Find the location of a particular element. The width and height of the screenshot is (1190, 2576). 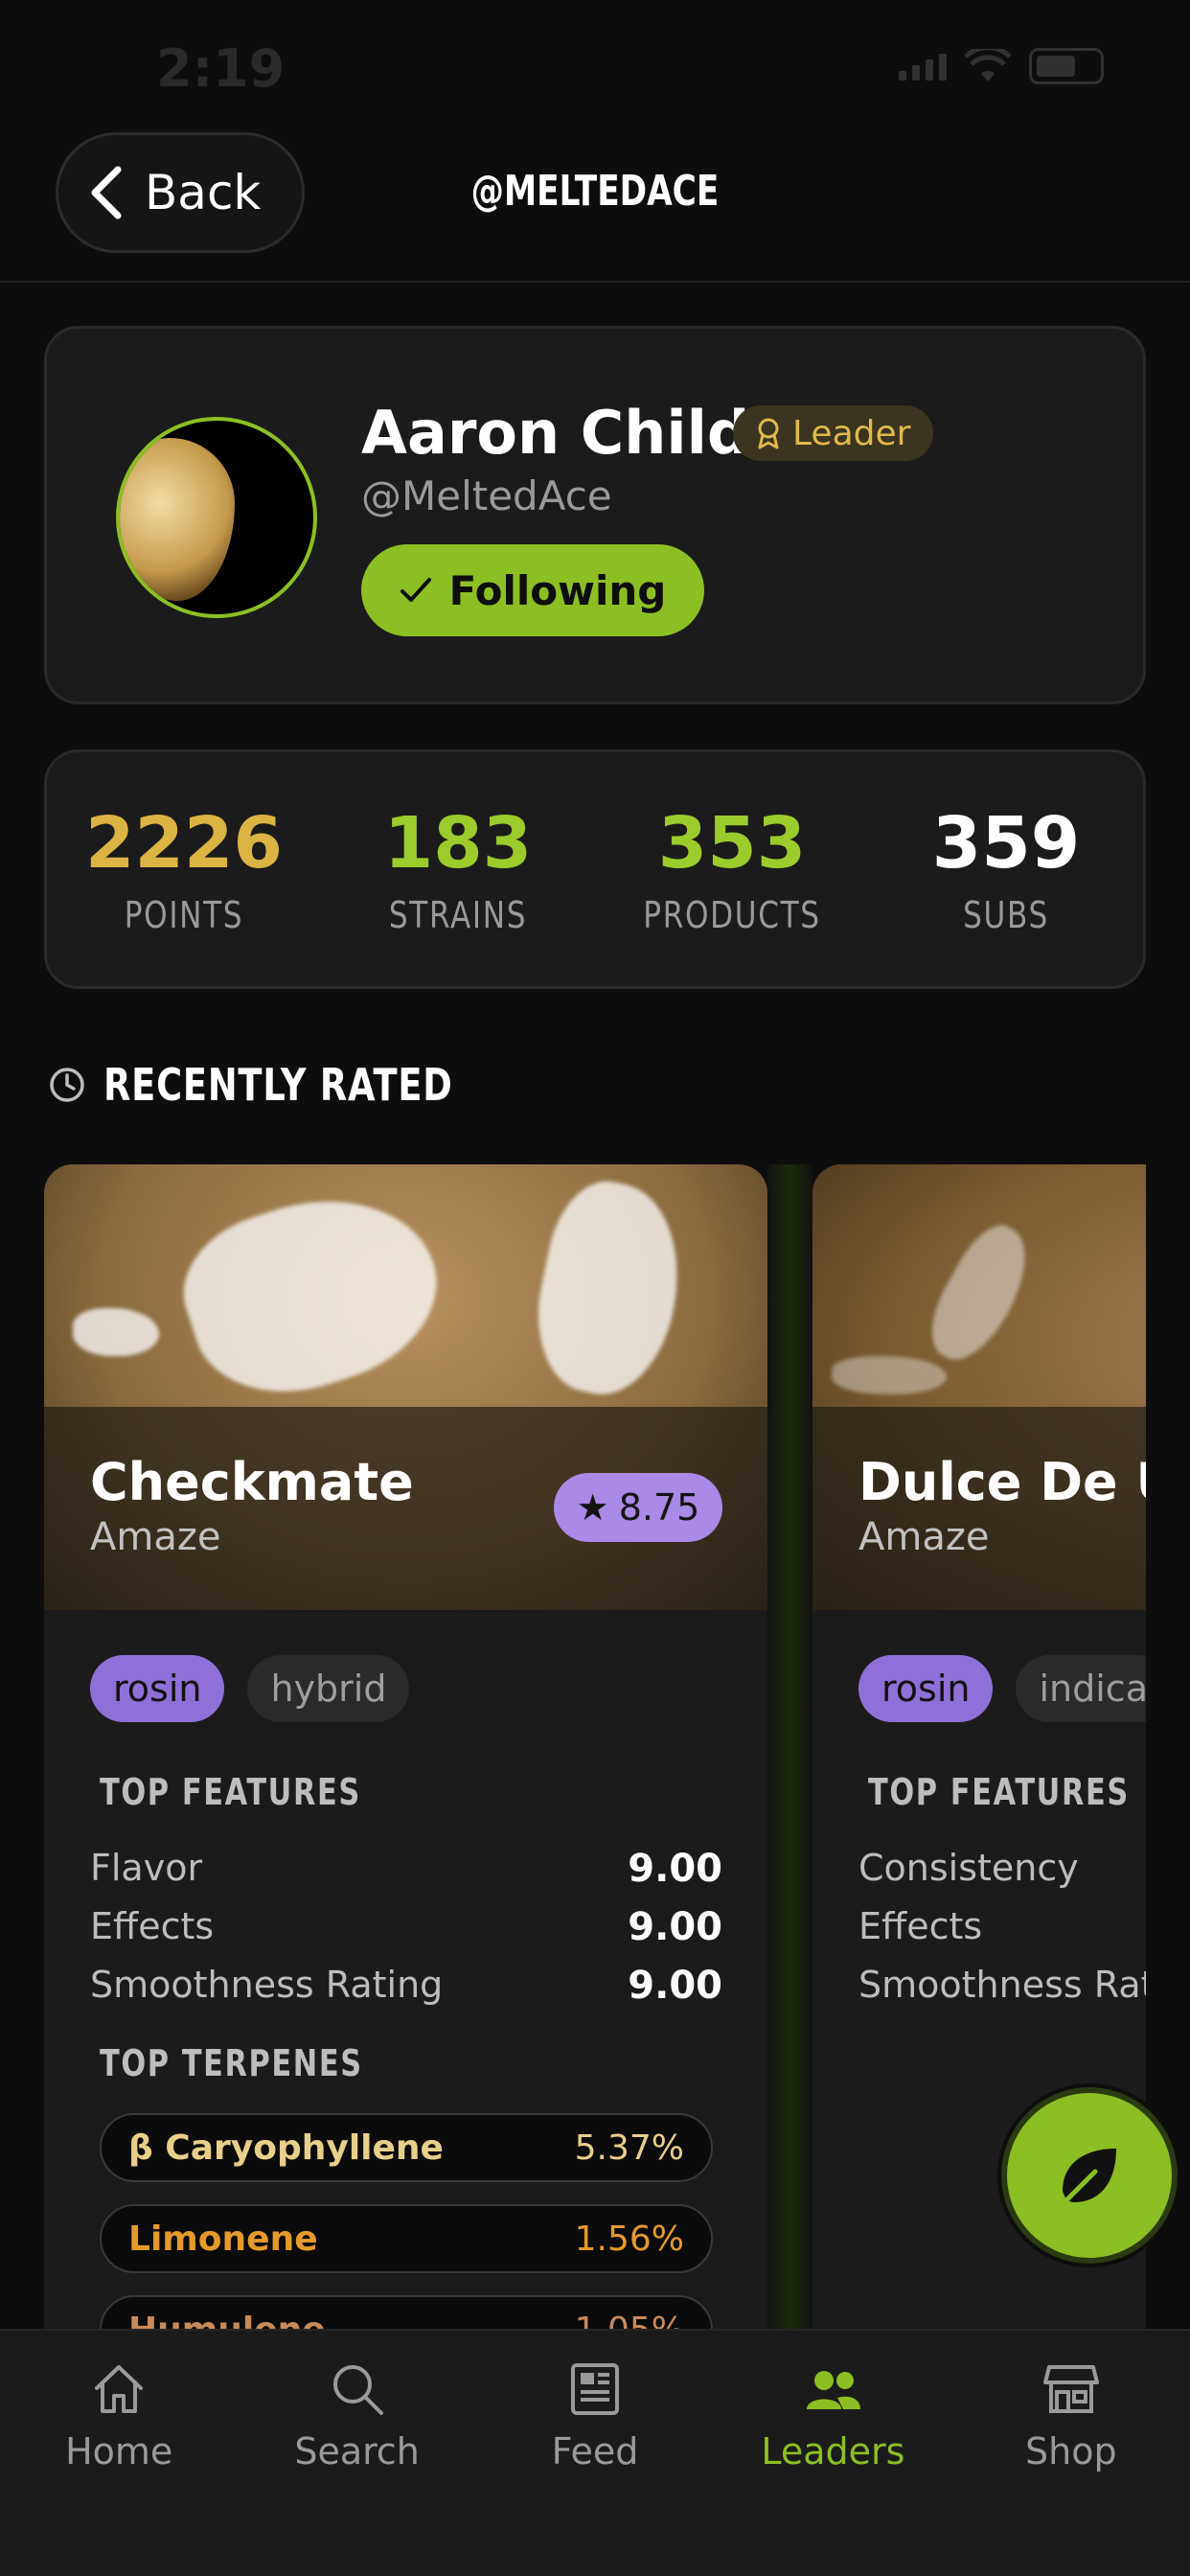

tab-label: Feed is located at coordinates (595, 2451).